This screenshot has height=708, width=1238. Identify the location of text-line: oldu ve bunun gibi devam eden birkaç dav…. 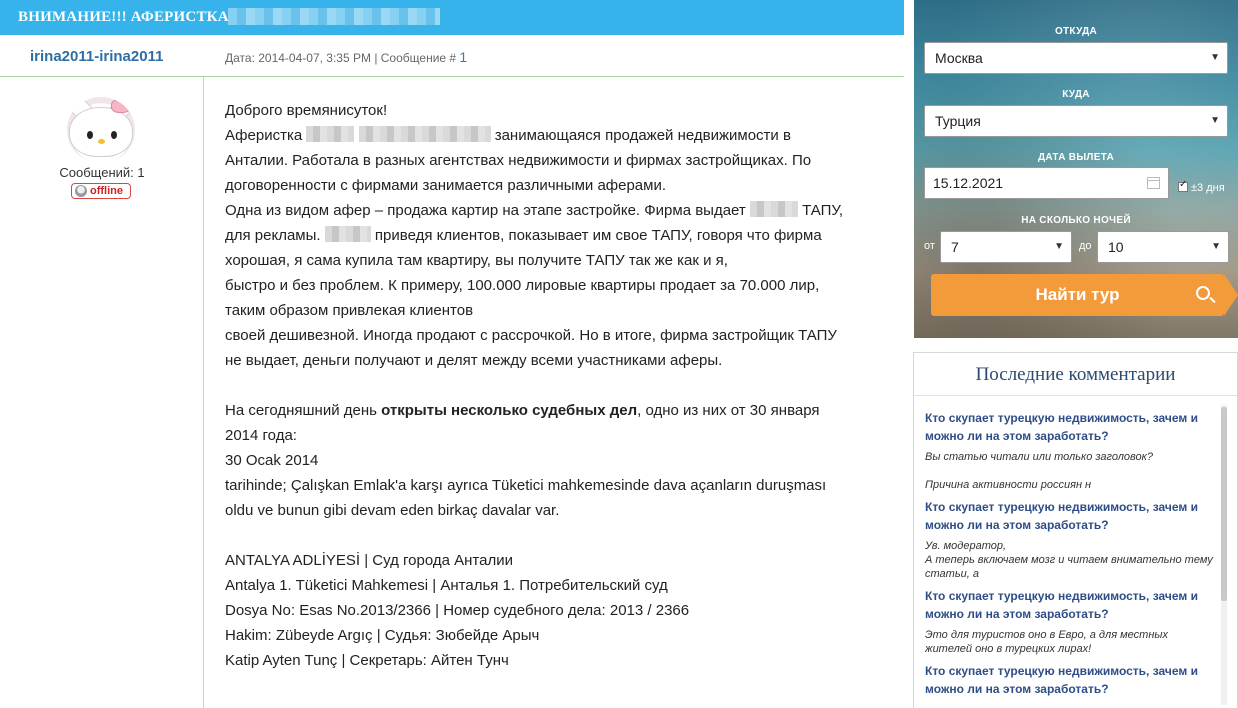
(392, 510).